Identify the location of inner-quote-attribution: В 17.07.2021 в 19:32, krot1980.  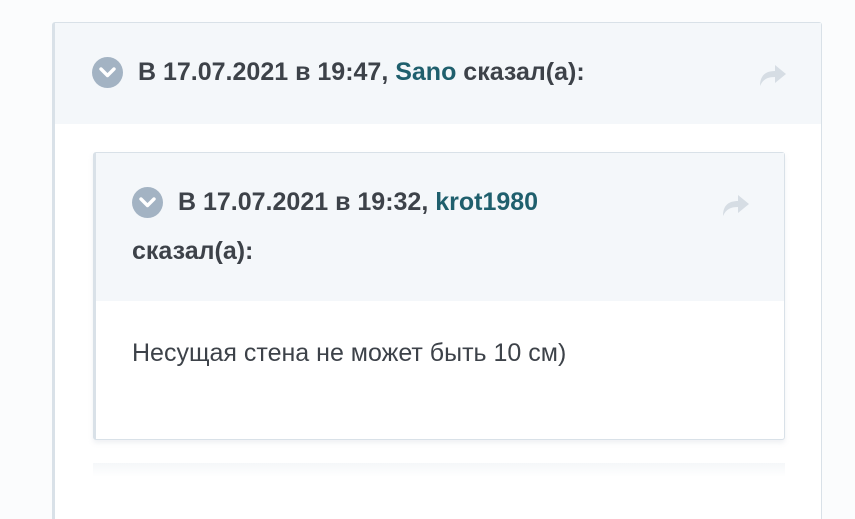
(335, 202).